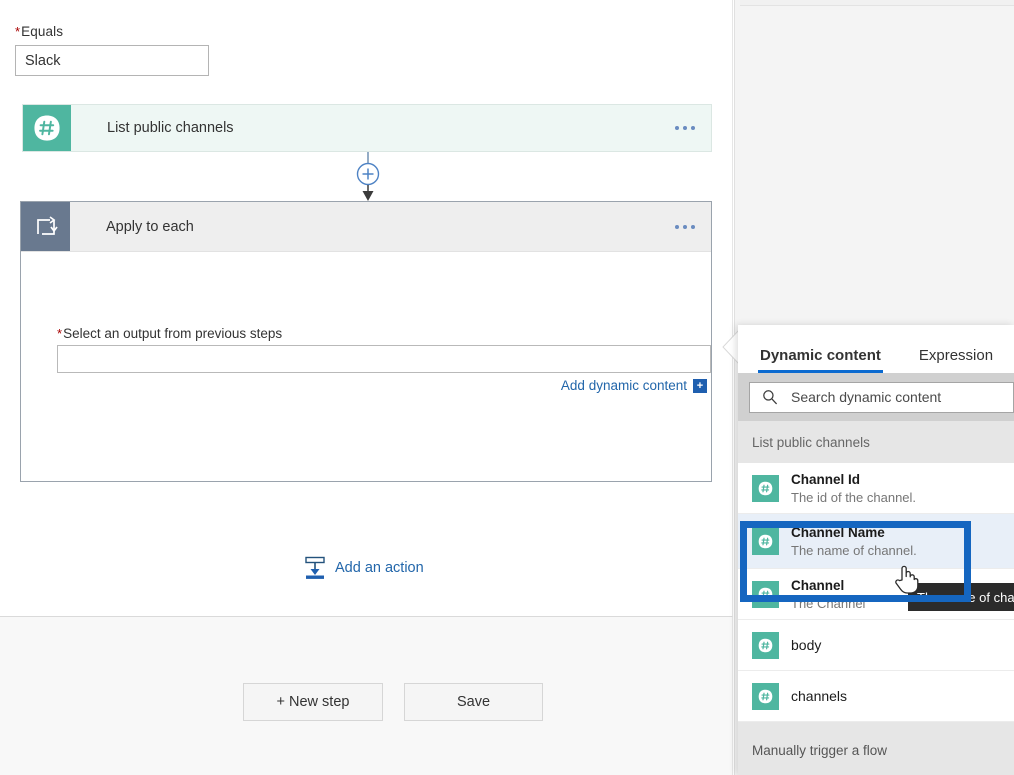 The width and height of the screenshot is (1014, 775). What do you see at coordinates (854, 497) in the screenshot?
I see `dynamic-content-item-description: The id of the channel.` at bounding box center [854, 497].